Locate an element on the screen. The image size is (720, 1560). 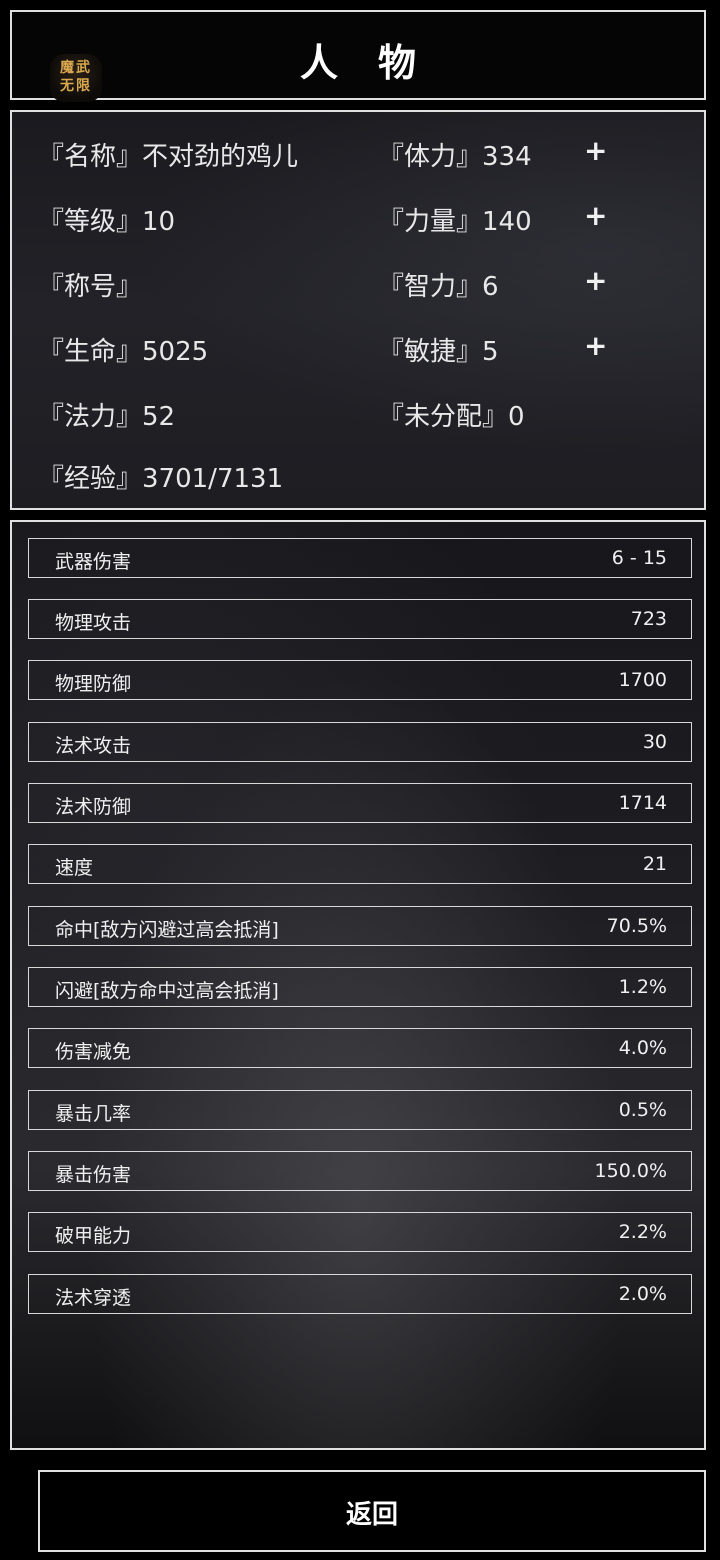
stat-row-dodge: 闪避[敌方命中过高会抵消] 1.2% is located at coordinates (360, 987).